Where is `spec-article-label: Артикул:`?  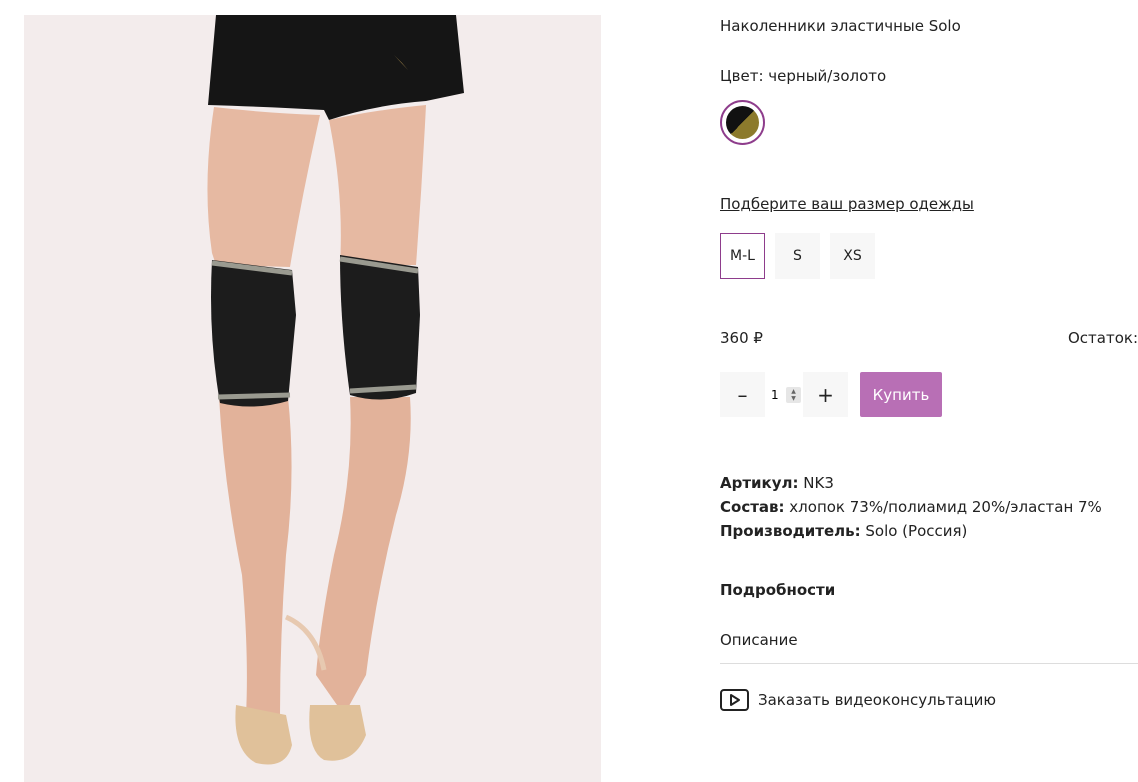 spec-article-label: Артикул: is located at coordinates (759, 483).